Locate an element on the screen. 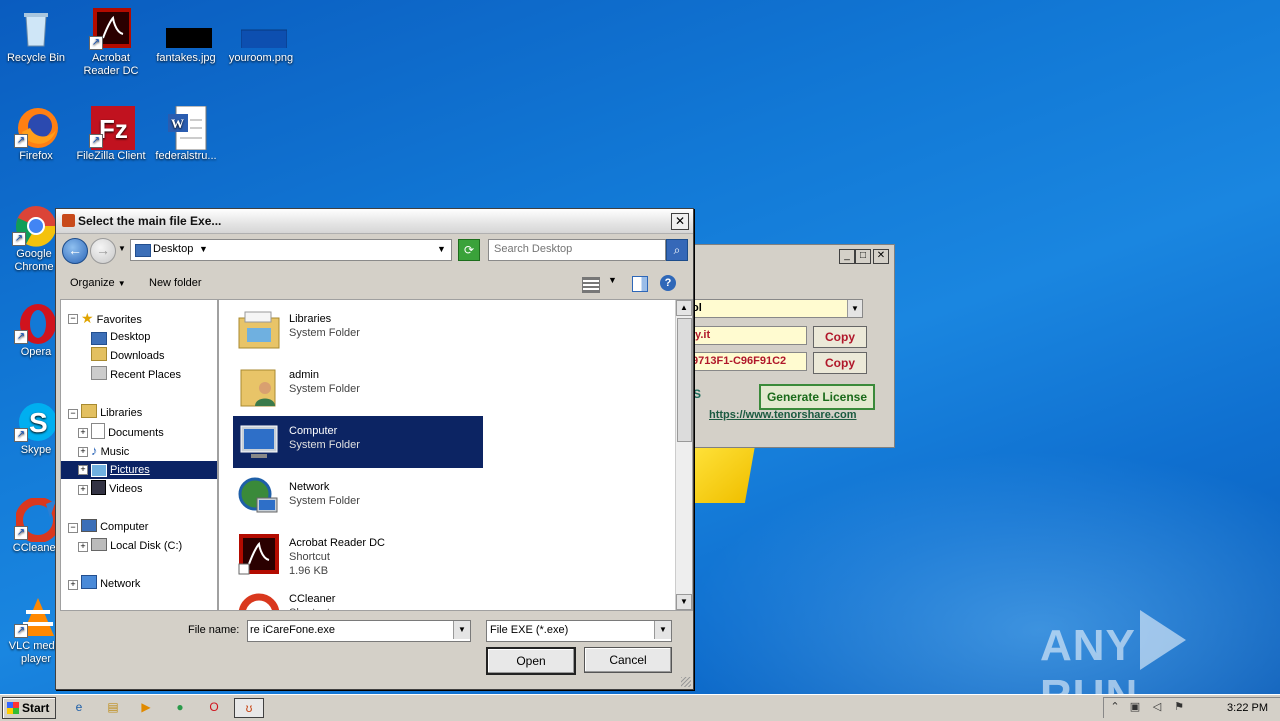  user-folder-icon is located at coordinates (258, 388).